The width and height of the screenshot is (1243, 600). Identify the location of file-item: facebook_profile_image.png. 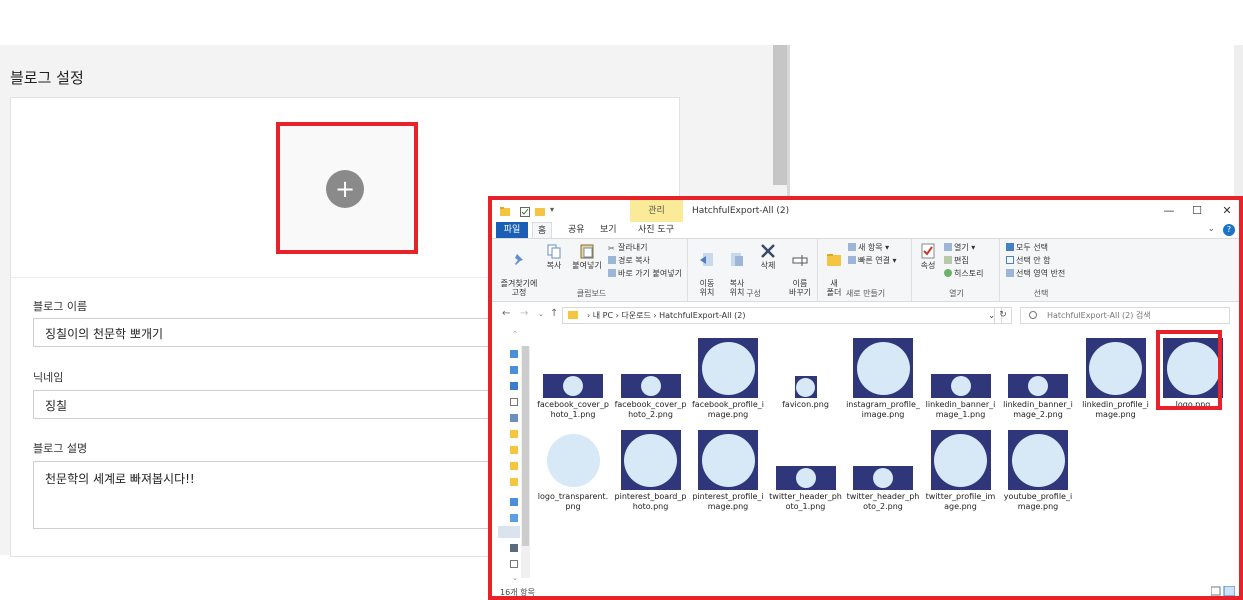
(728, 379).